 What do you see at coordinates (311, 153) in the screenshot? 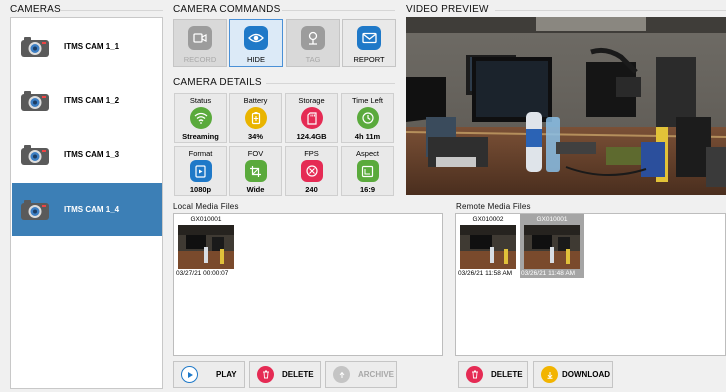
I see `detail-heading: FPS` at bounding box center [311, 153].